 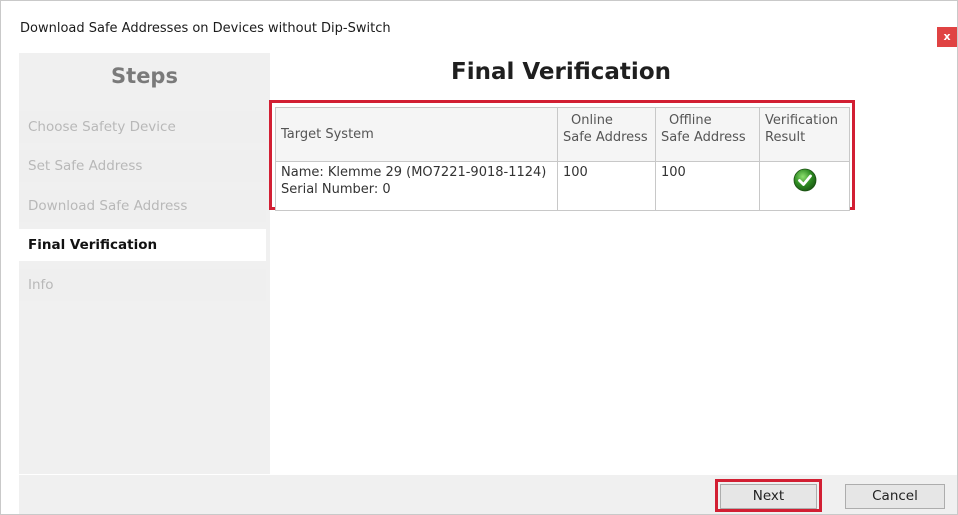 I want to click on step-download-safe-address: Download Safe Address, so click(x=142, y=206).